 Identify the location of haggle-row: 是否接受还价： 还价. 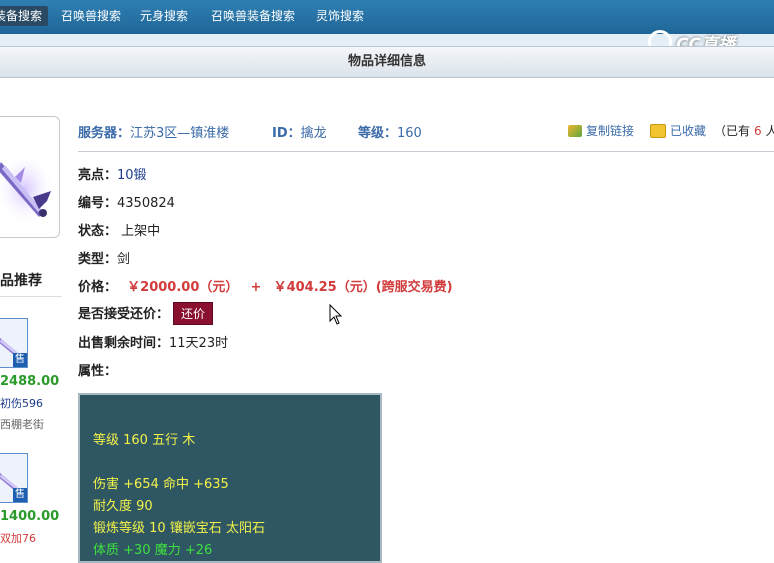
(146, 313).